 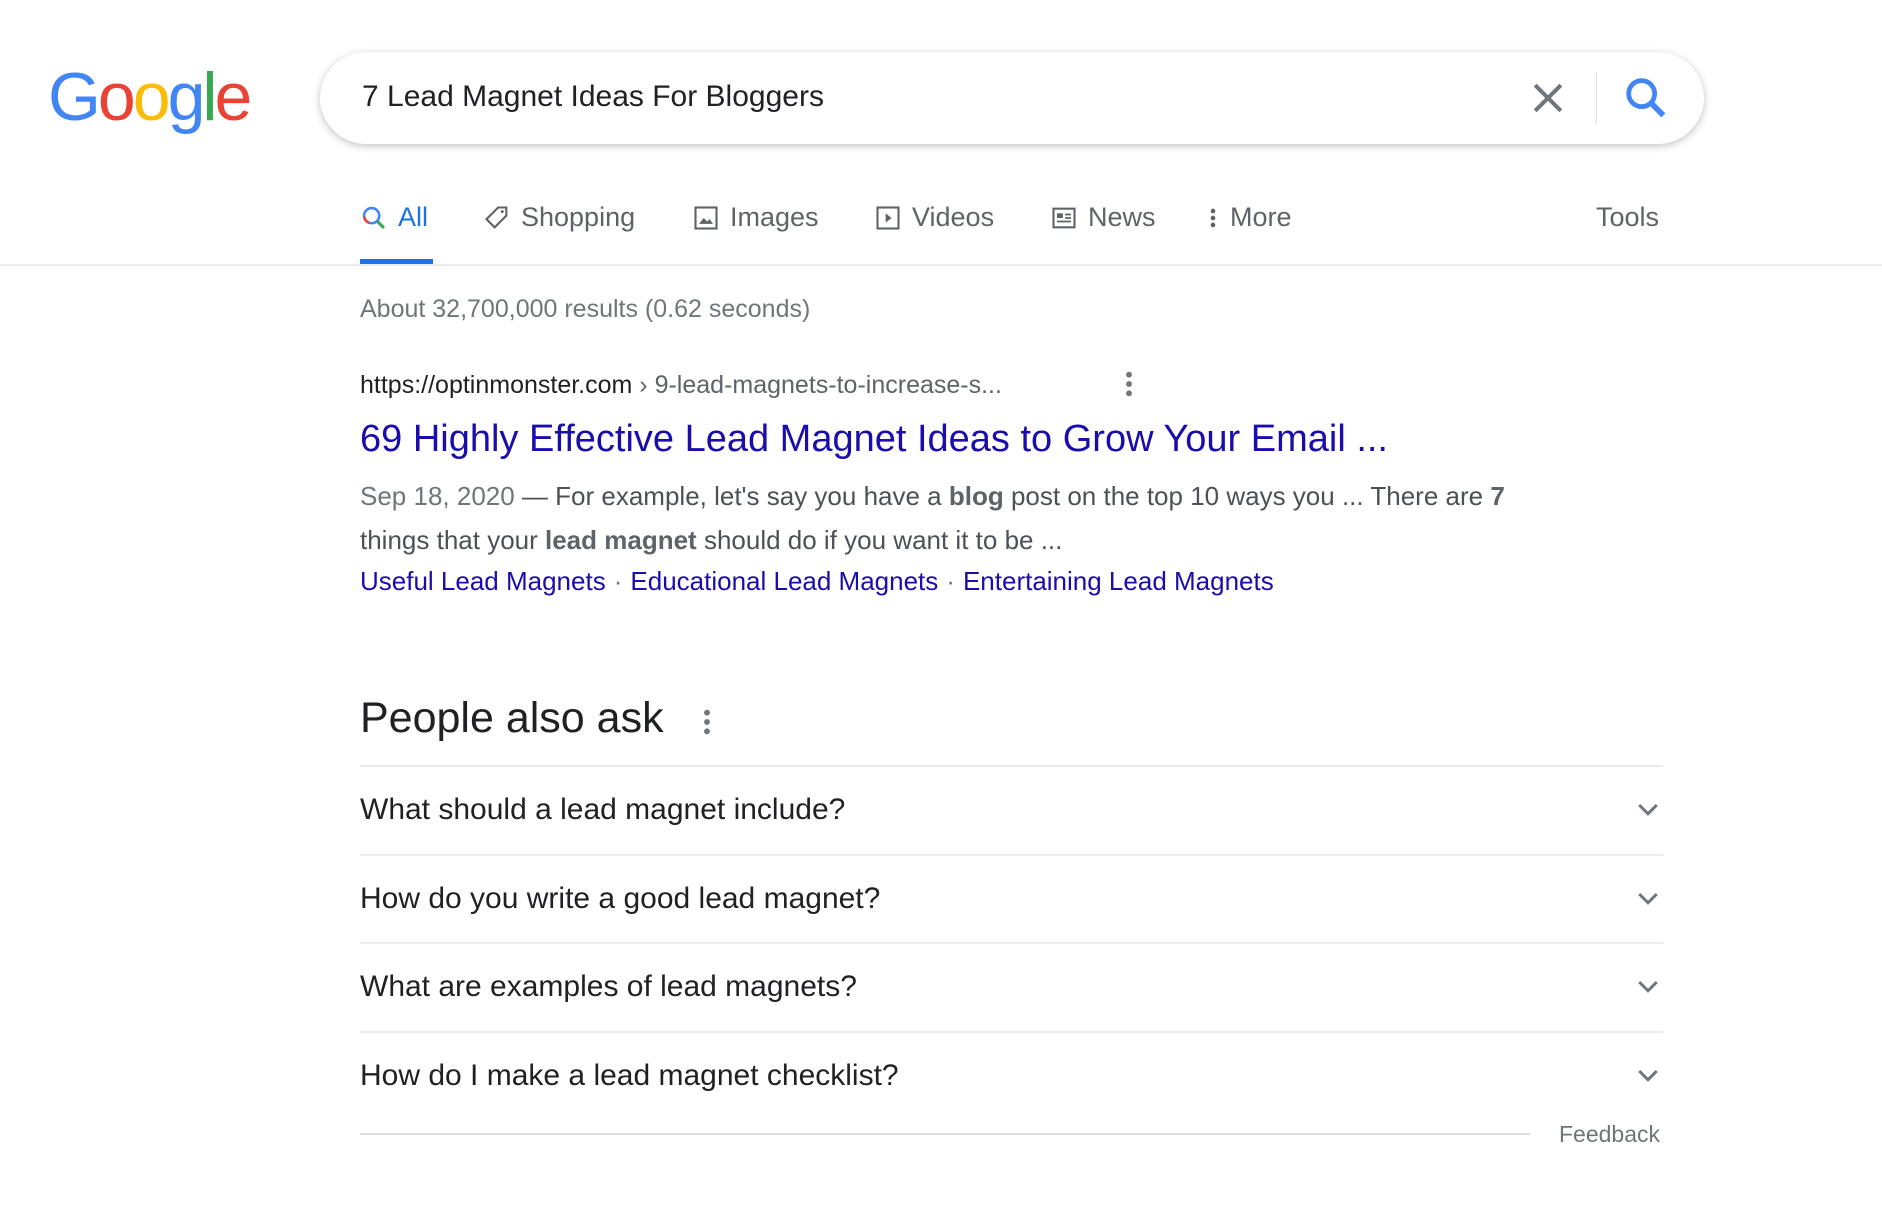 I want to click on question-text: How do I make a lead magnet checklist?, so click(x=629, y=1075).